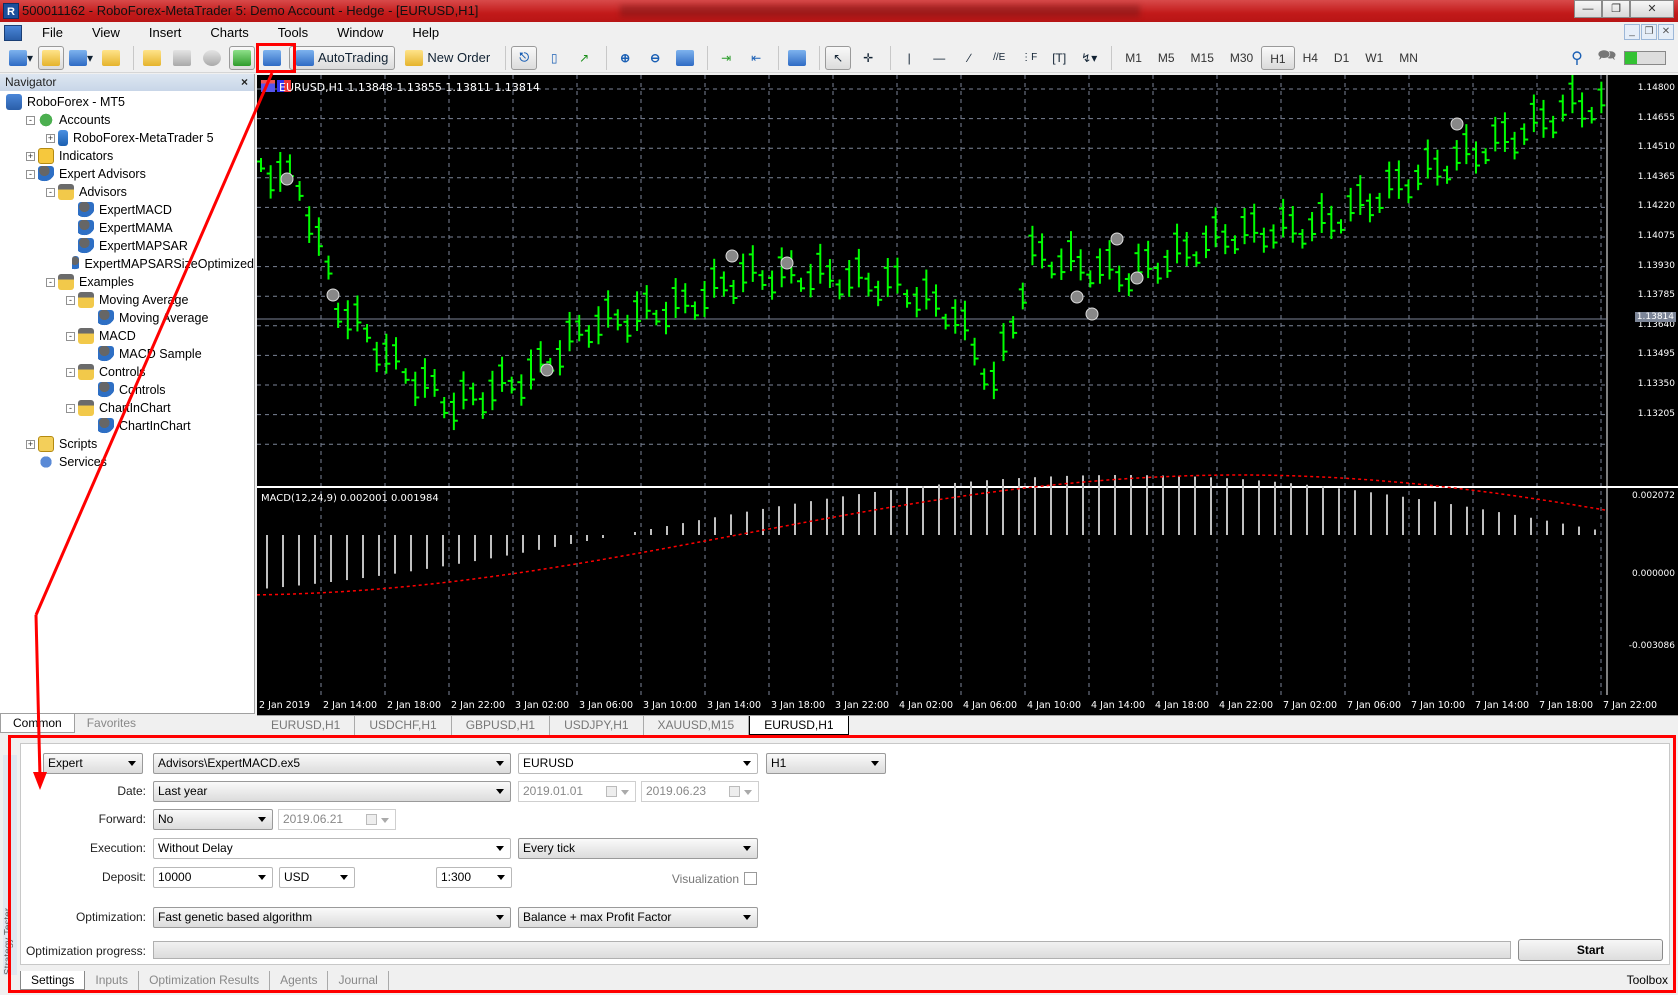 This screenshot has height=995, width=1678. What do you see at coordinates (127, 192) in the screenshot?
I see `navigator-item: - Advisors` at bounding box center [127, 192].